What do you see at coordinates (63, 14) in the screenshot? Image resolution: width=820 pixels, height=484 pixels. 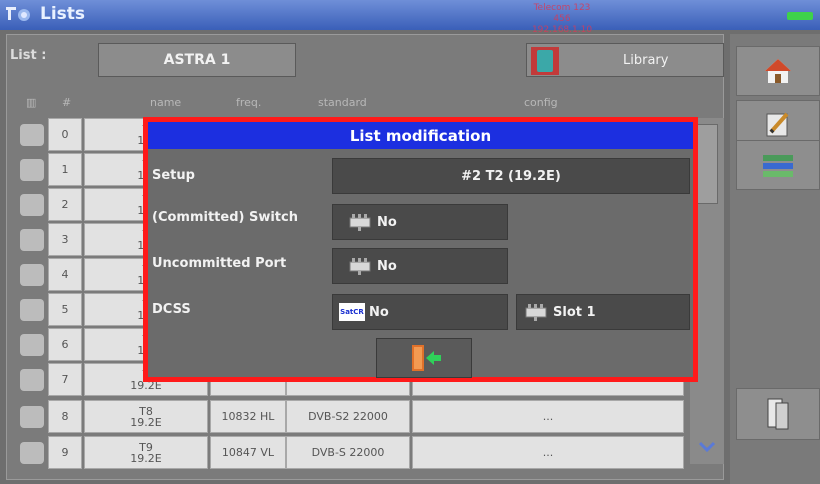 I see `app-title: Lists` at bounding box center [63, 14].